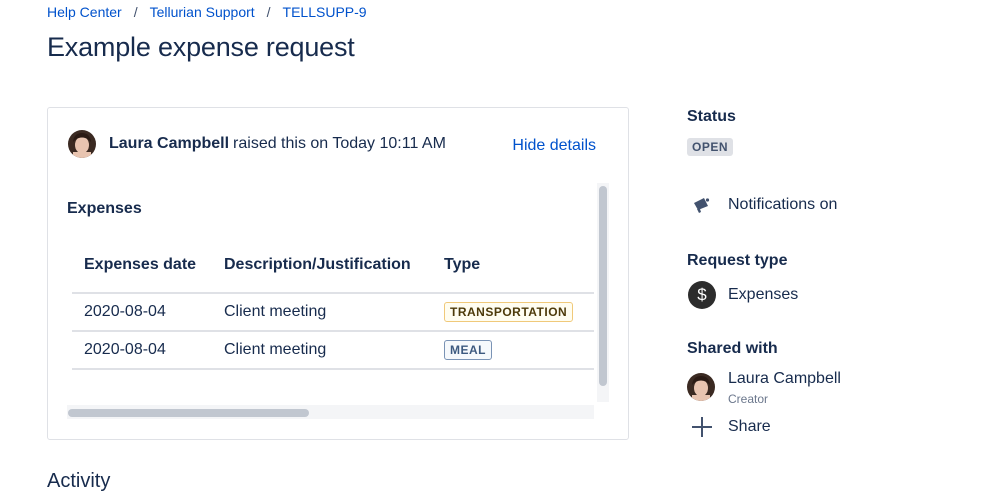  What do you see at coordinates (513, 350) in the screenshot?
I see `expense-type-cell: MEAL` at bounding box center [513, 350].